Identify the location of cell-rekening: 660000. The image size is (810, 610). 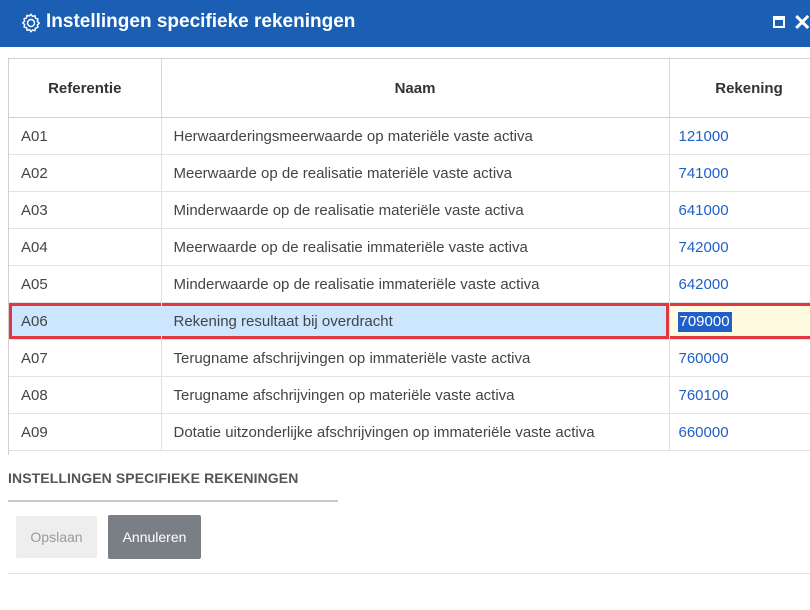
(739, 432).